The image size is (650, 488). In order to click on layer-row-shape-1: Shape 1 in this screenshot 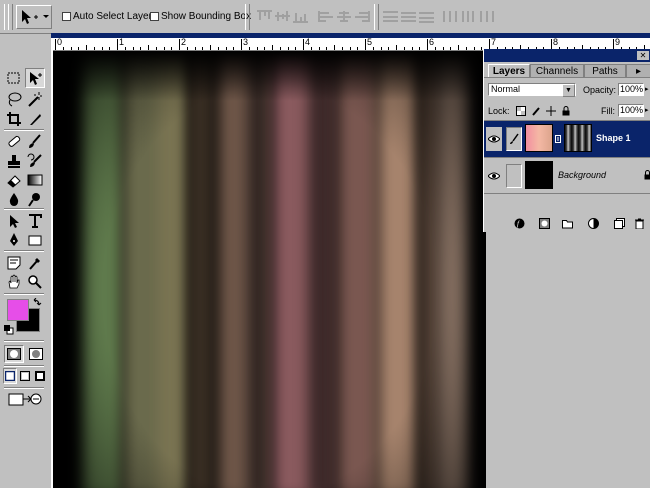, I will do `click(567, 139)`.